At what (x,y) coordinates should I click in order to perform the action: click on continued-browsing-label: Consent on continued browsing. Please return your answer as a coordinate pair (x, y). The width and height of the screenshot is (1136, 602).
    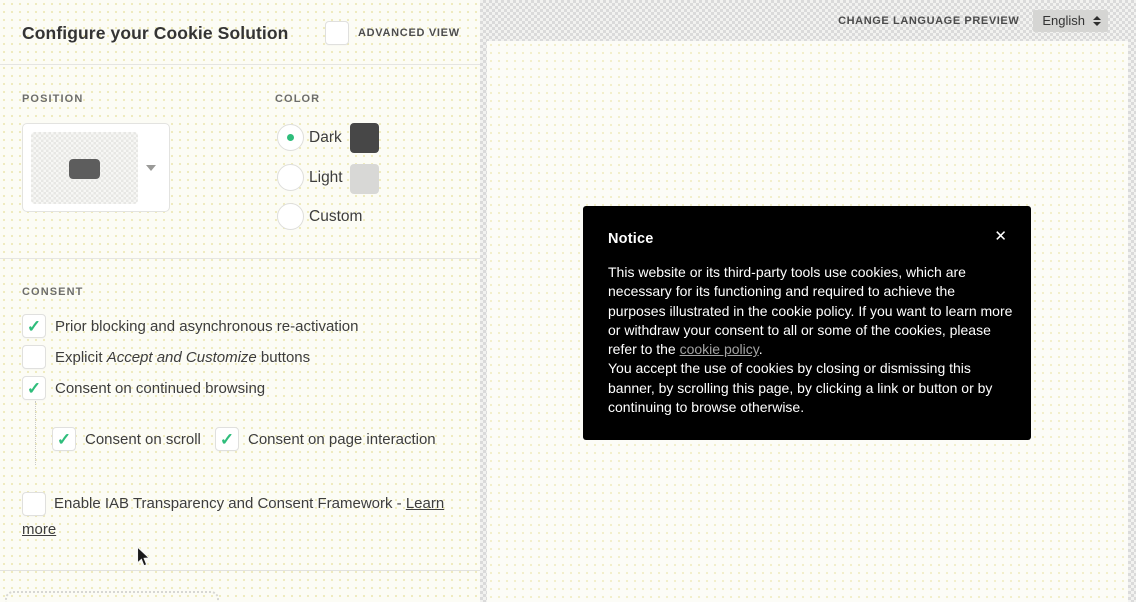
    Looking at the image, I should click on (160, 388).